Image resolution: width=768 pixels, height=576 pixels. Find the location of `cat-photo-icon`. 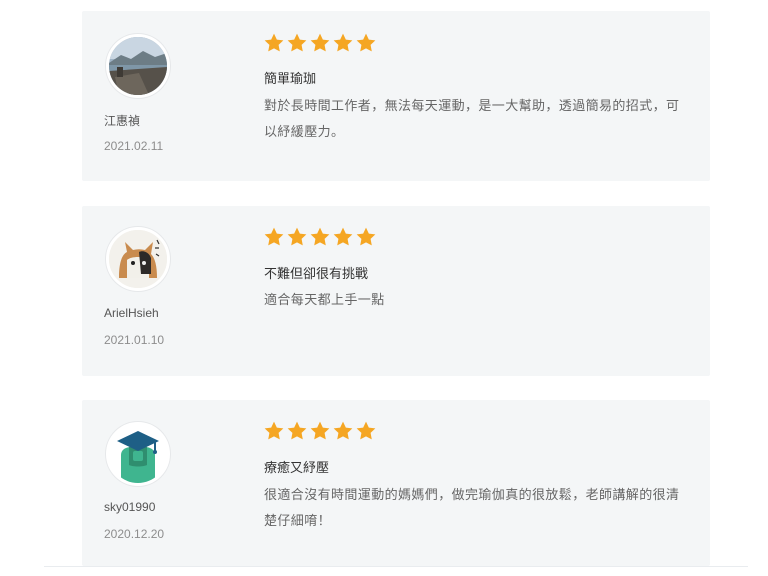

cat-photo-icon is located at coordinates (138, 259).